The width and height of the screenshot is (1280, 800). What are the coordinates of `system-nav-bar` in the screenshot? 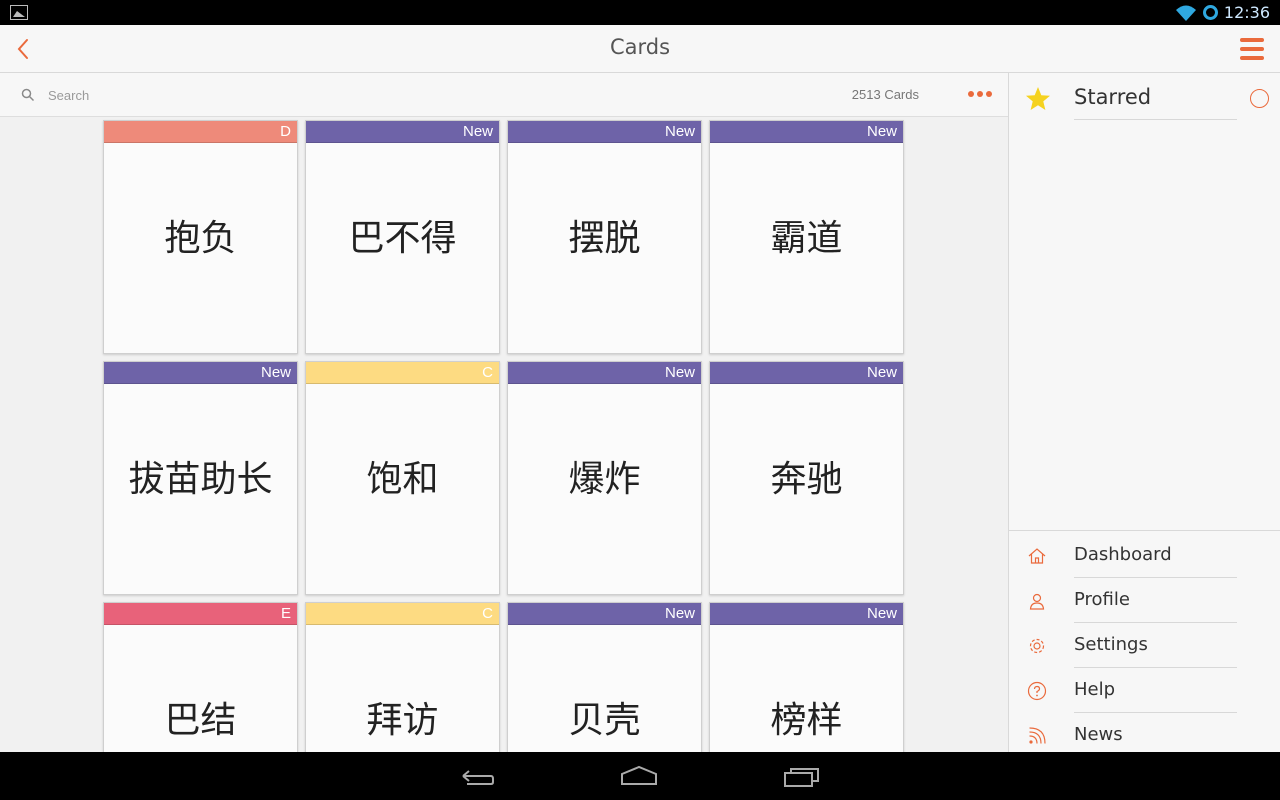 It's located at (640, 776).